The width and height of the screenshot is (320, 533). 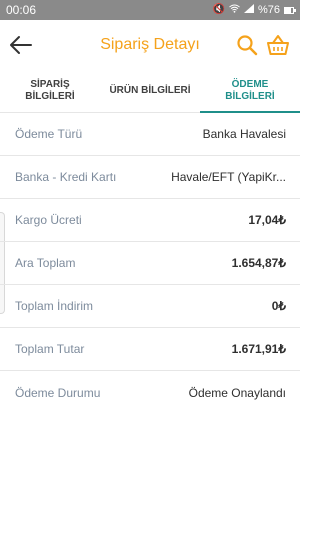 What do you see at coordinates (267, 220) in the screenshot?
I see `shipping-fee-value: 17,04₺` at bounding box center [267, 220].